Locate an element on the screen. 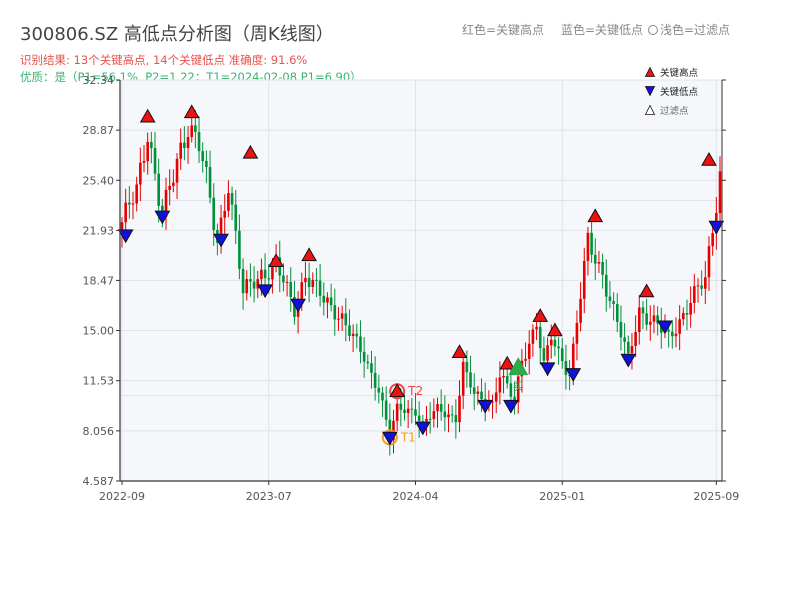 Image resolution: width=800 pixels, height=600 pixels. x-tick-label: 2024-04 is located at coordinates (416, 496).